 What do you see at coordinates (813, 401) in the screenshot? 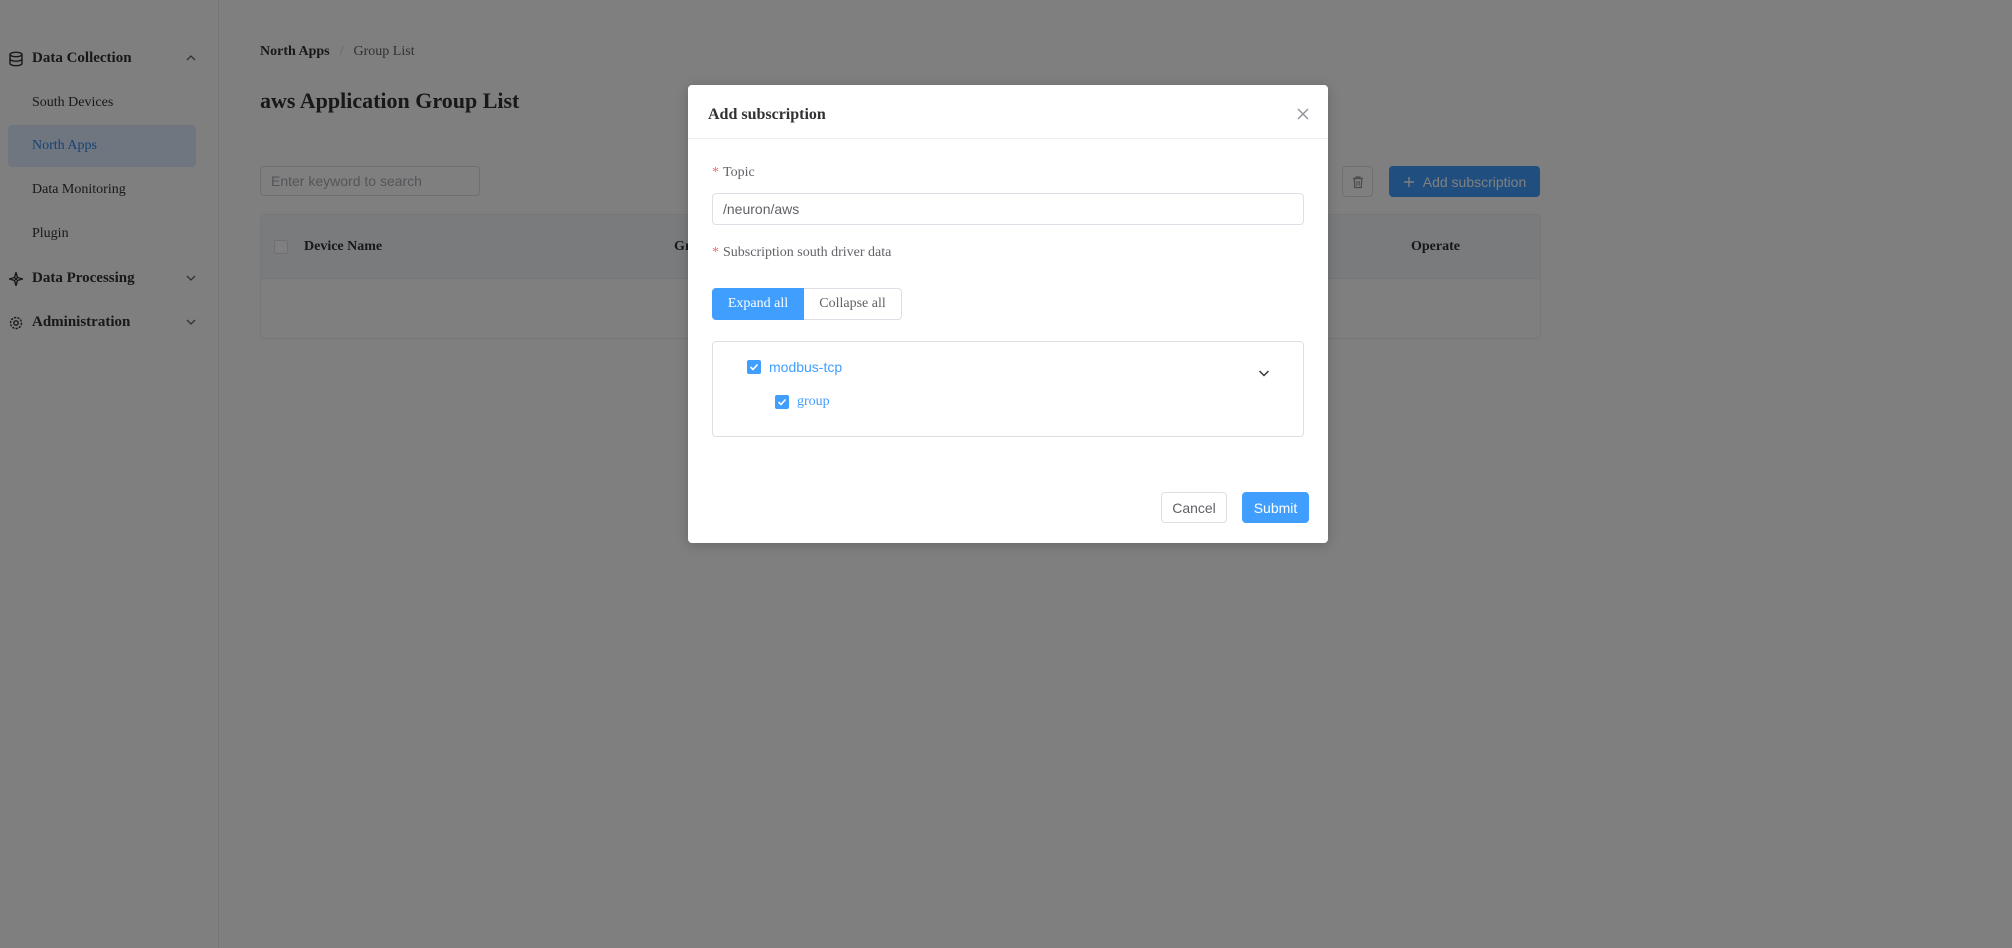
I see `tree-node-label: group` at bounding box center [813, 401].